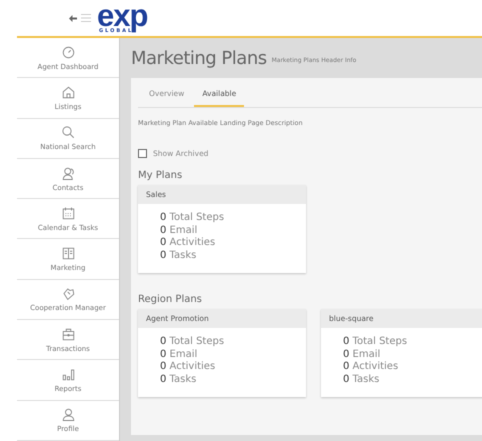 This screenshot has height=441, width=482. Describe the element at coordinates (68, 92) in the screenshot. I see `house-icon` at that location.